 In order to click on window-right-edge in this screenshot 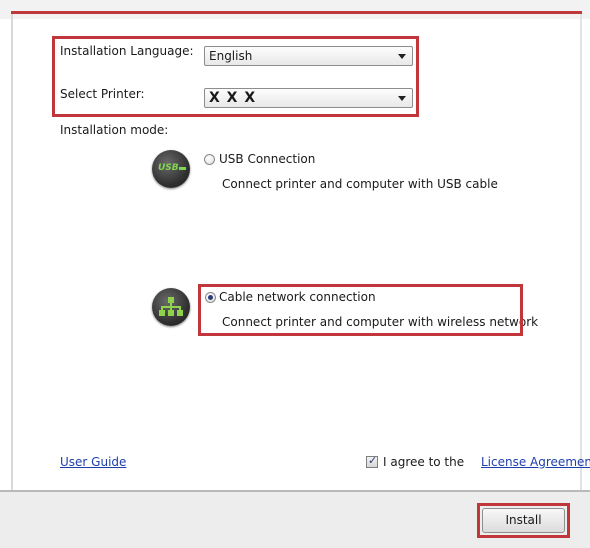, I will do `click(581, 252)`.